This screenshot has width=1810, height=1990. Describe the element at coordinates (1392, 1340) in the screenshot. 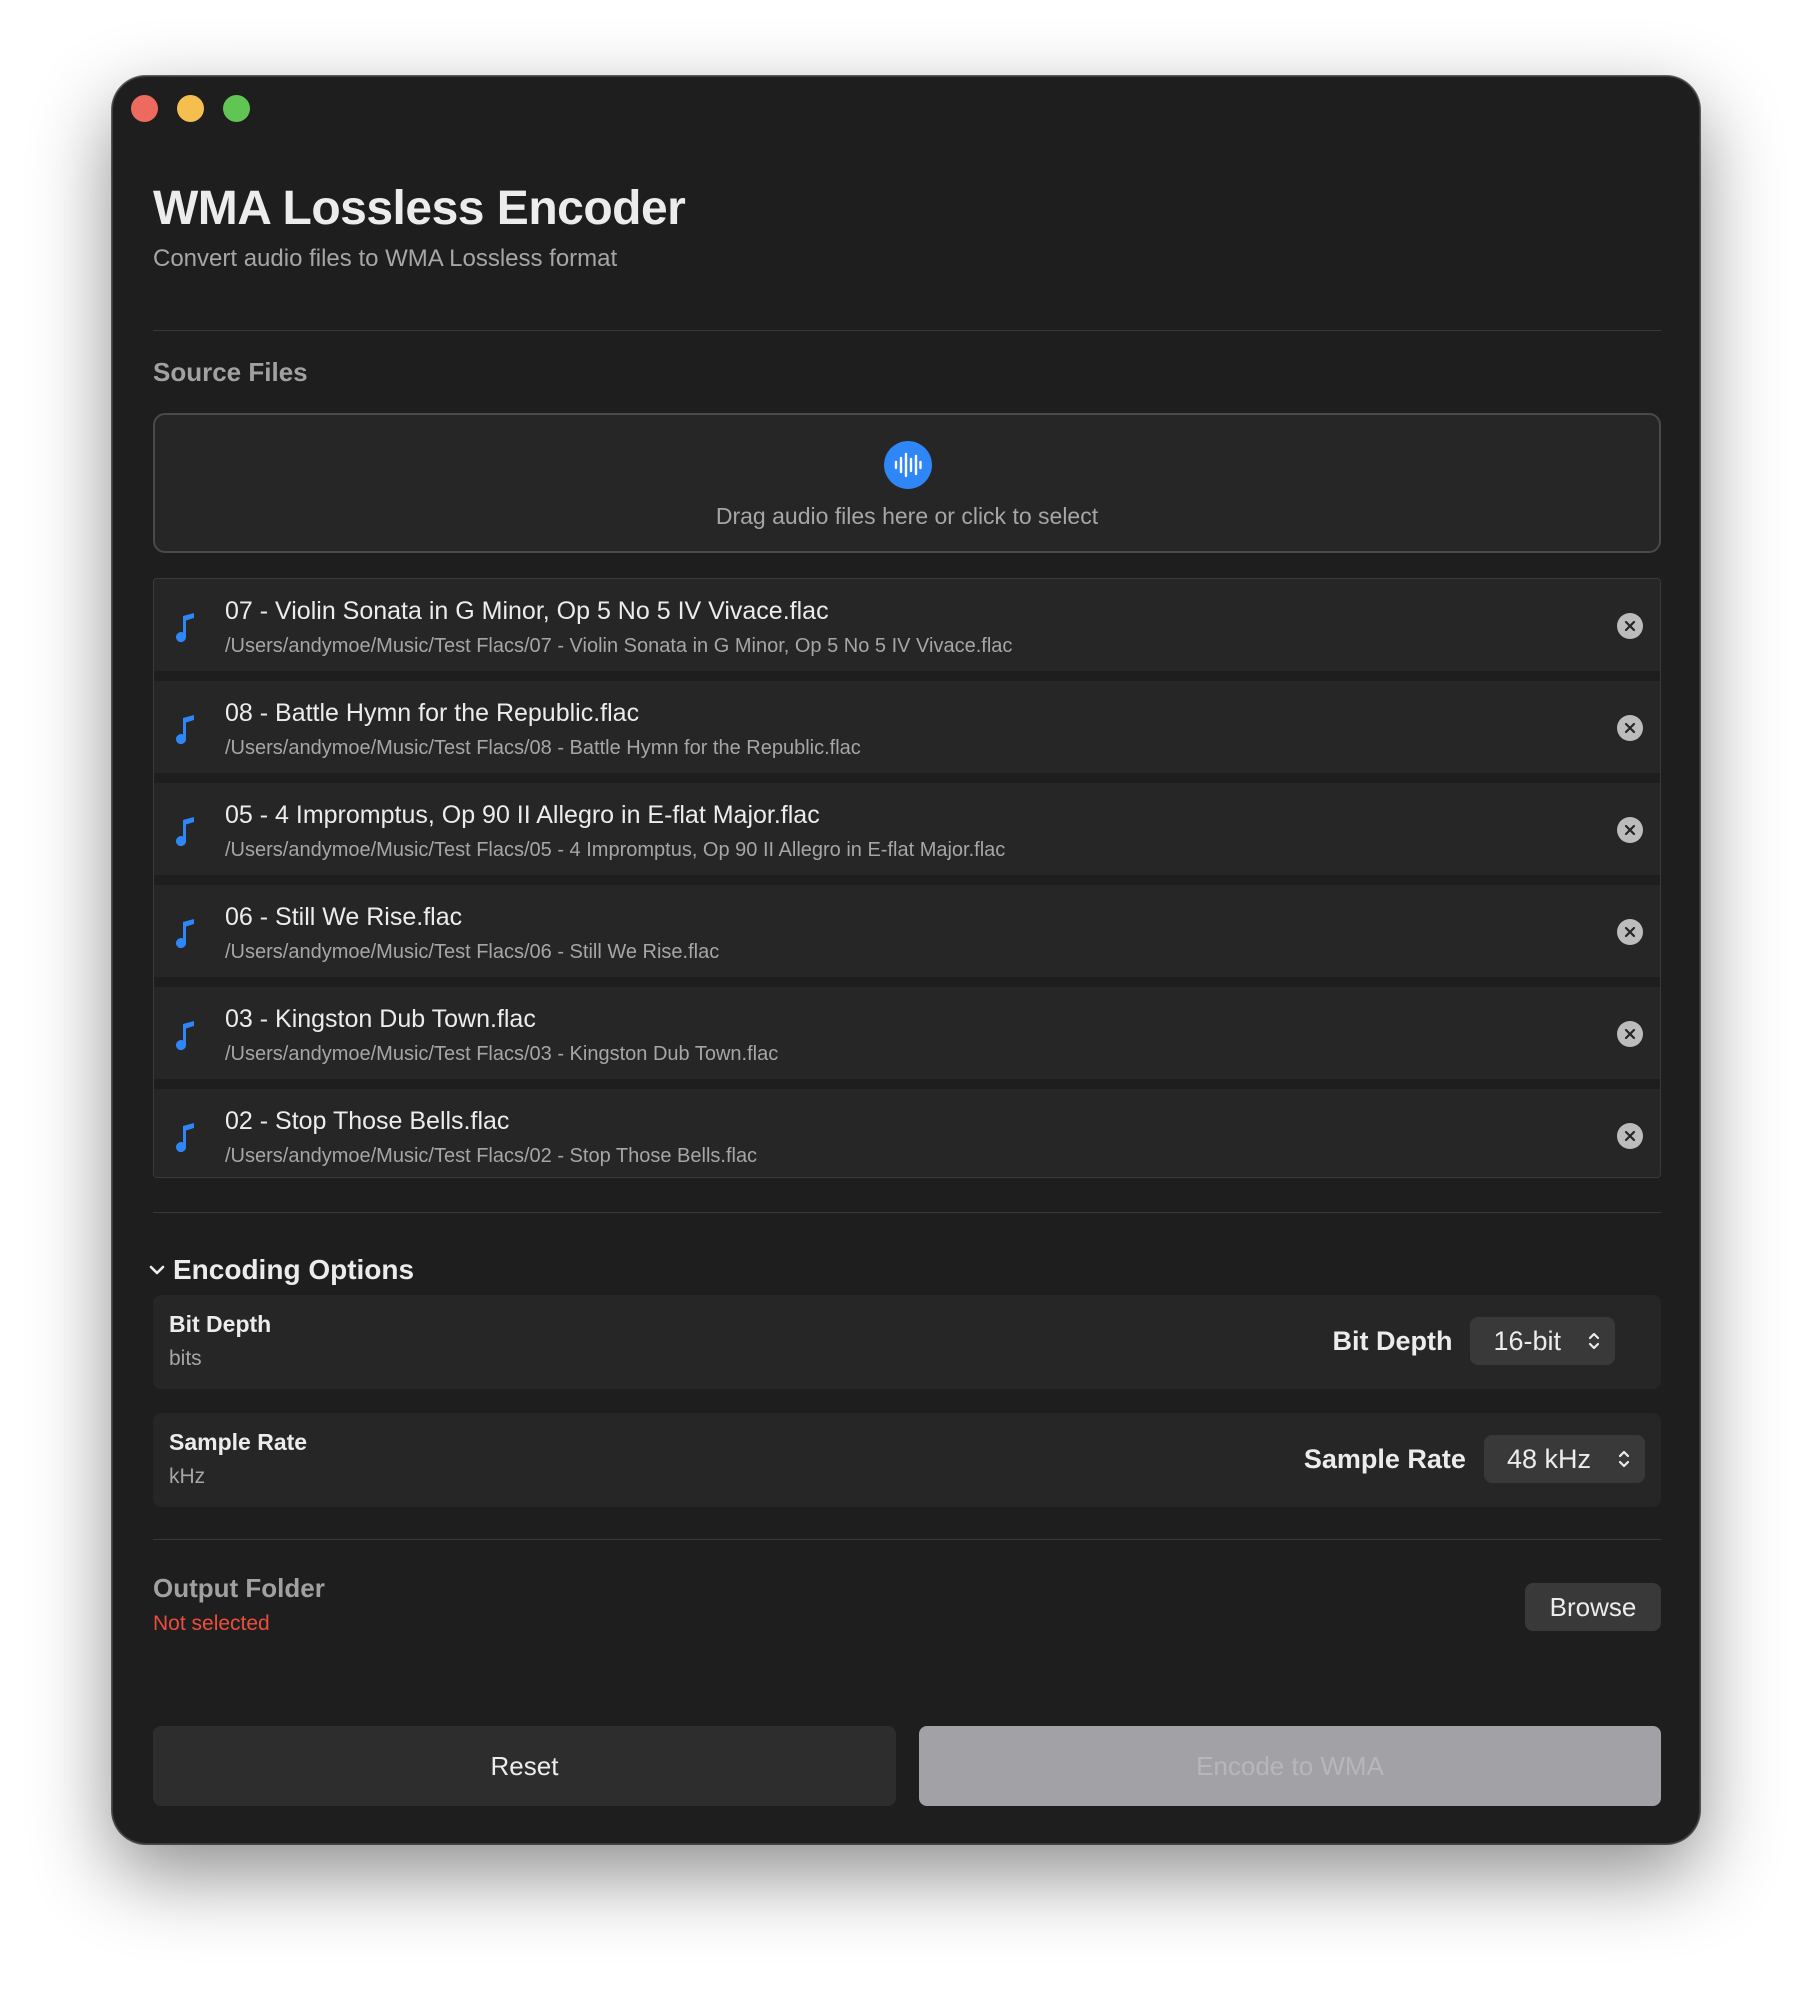

I see `bit-depth-control-label: Bit Depth` at that location.